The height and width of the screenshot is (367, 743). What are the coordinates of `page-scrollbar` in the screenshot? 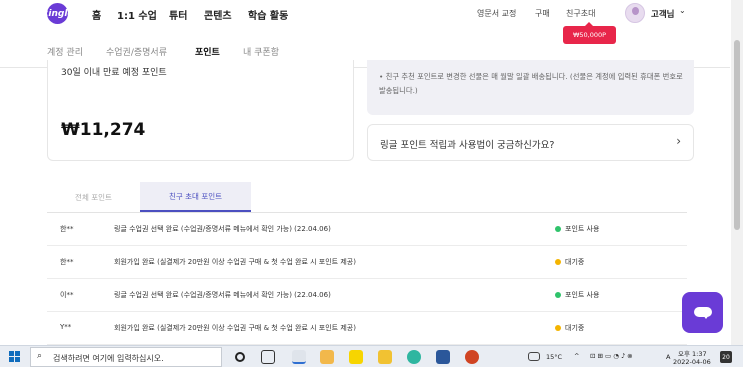 It's located at (737, 172).